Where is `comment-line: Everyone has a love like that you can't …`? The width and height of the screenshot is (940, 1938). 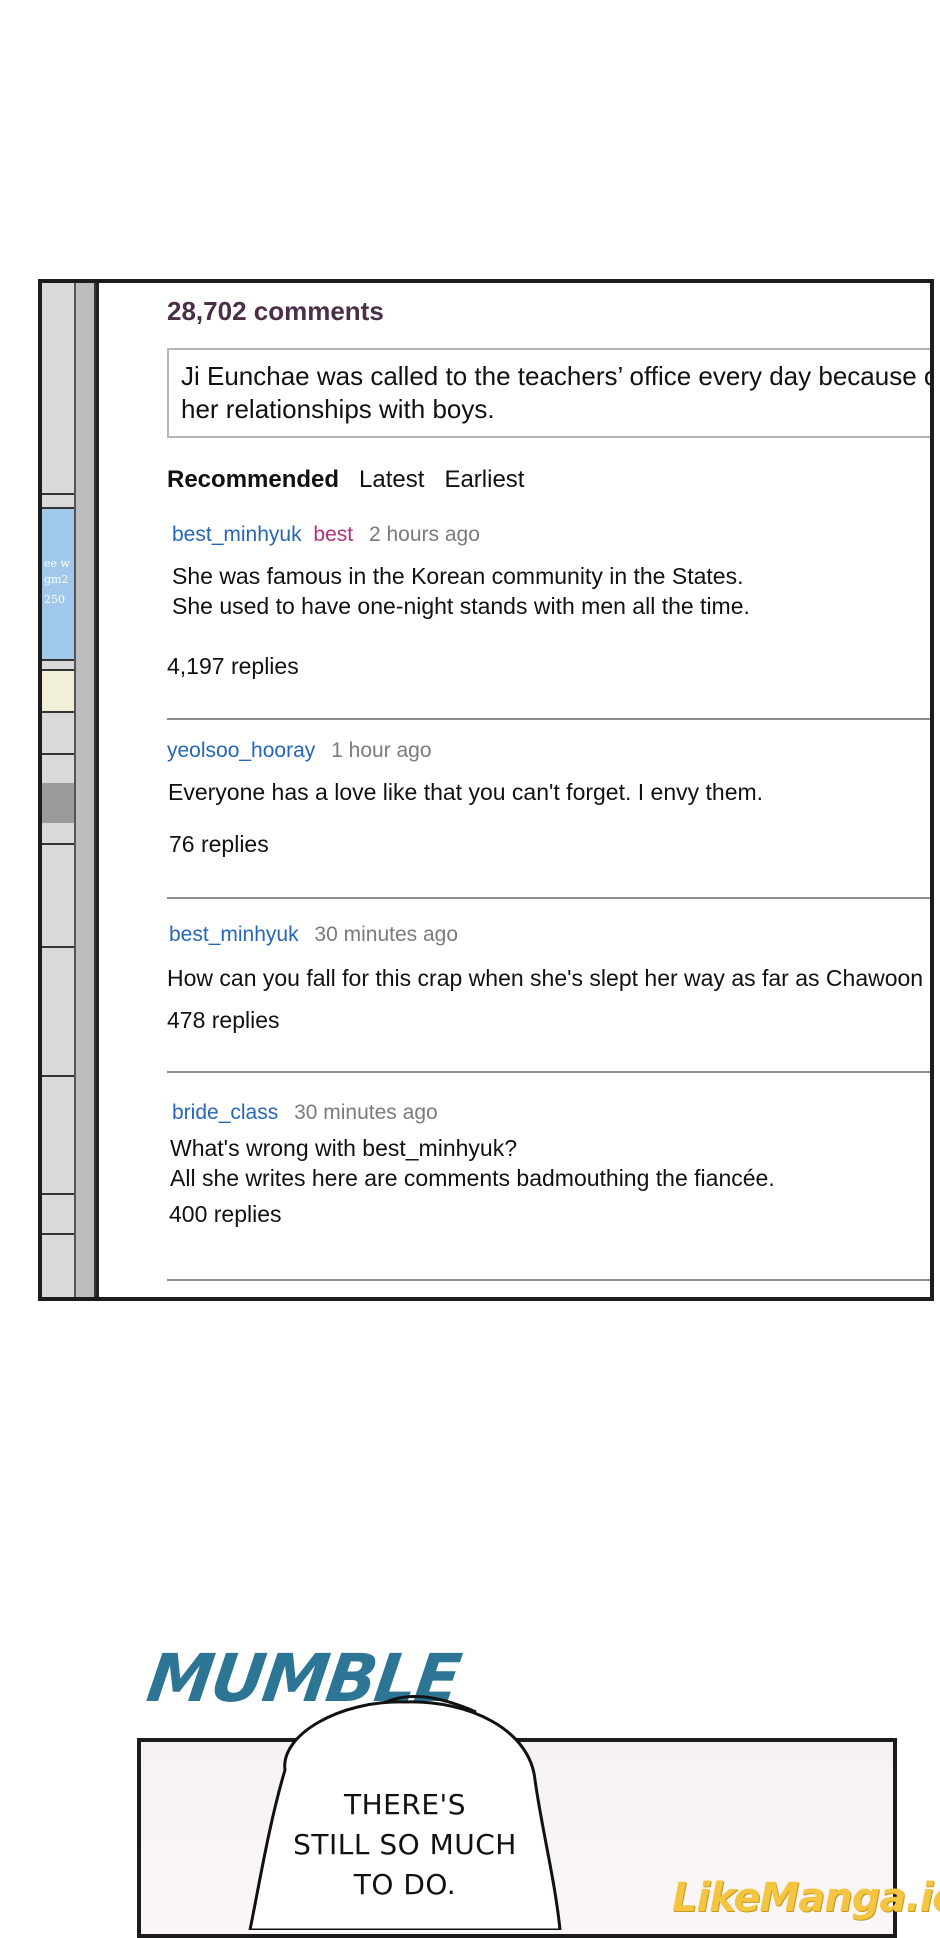 comment-line: Everyone has a love like that you can't … is located at coordinates (466, 792).